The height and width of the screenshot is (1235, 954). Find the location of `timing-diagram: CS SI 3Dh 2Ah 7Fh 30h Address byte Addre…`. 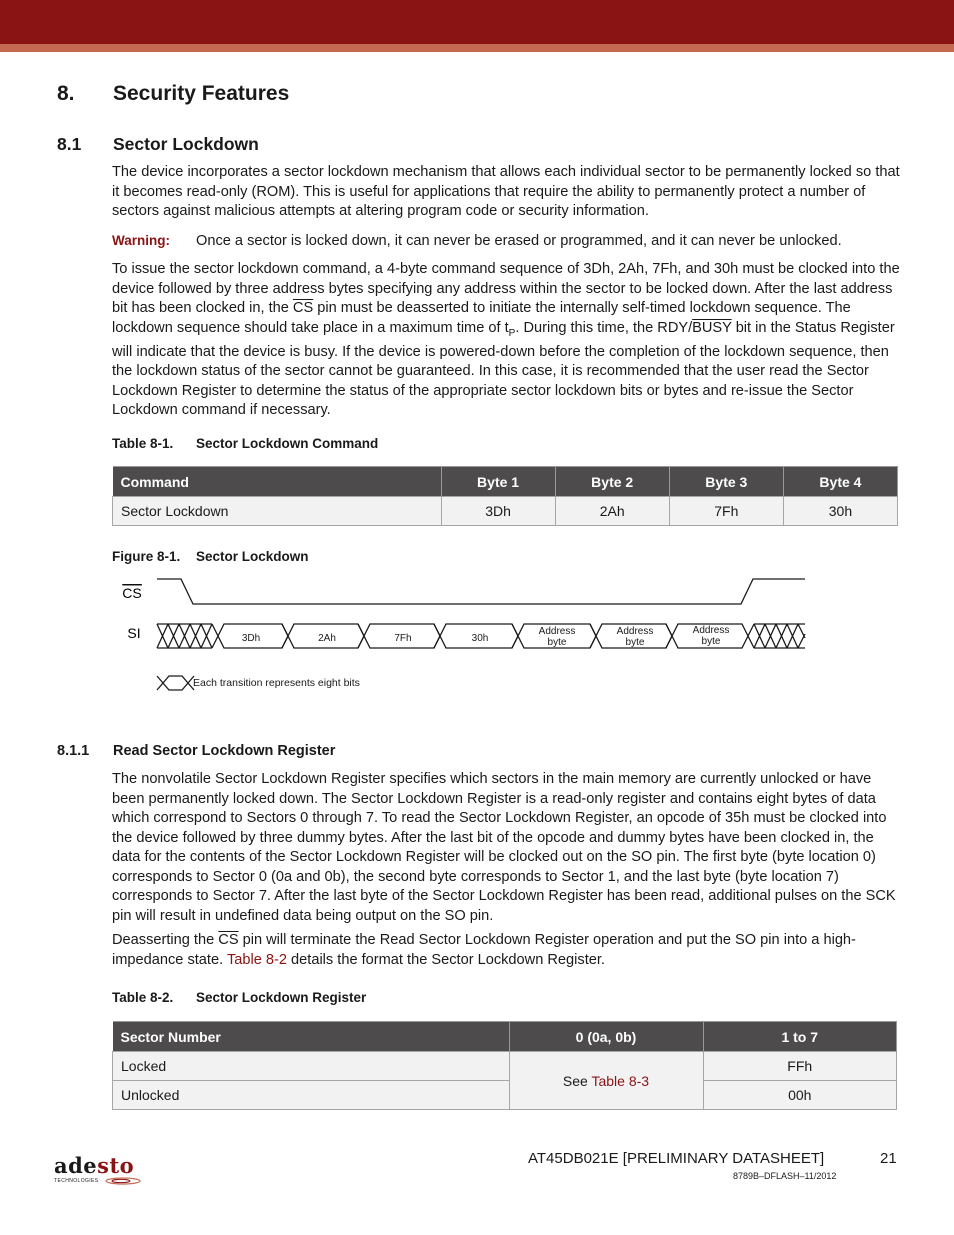

timing-diagram: CS SI 3Dh 2Ah 7Fh 30h Address byte Addre… is located at coordinates (464, 634).